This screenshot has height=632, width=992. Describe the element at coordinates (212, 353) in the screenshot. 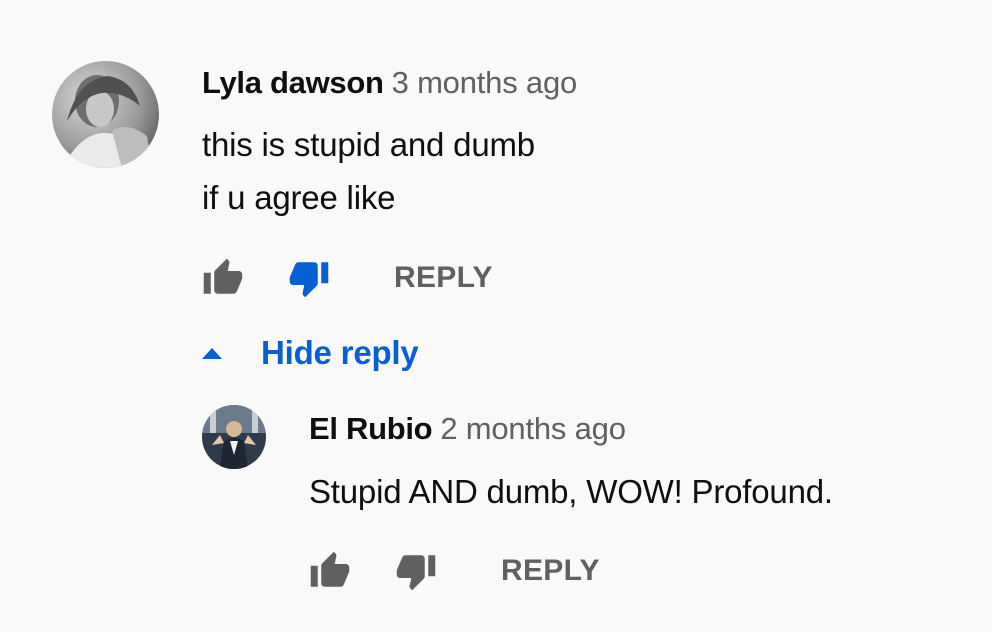

I see `caret-up-icon` at that location.